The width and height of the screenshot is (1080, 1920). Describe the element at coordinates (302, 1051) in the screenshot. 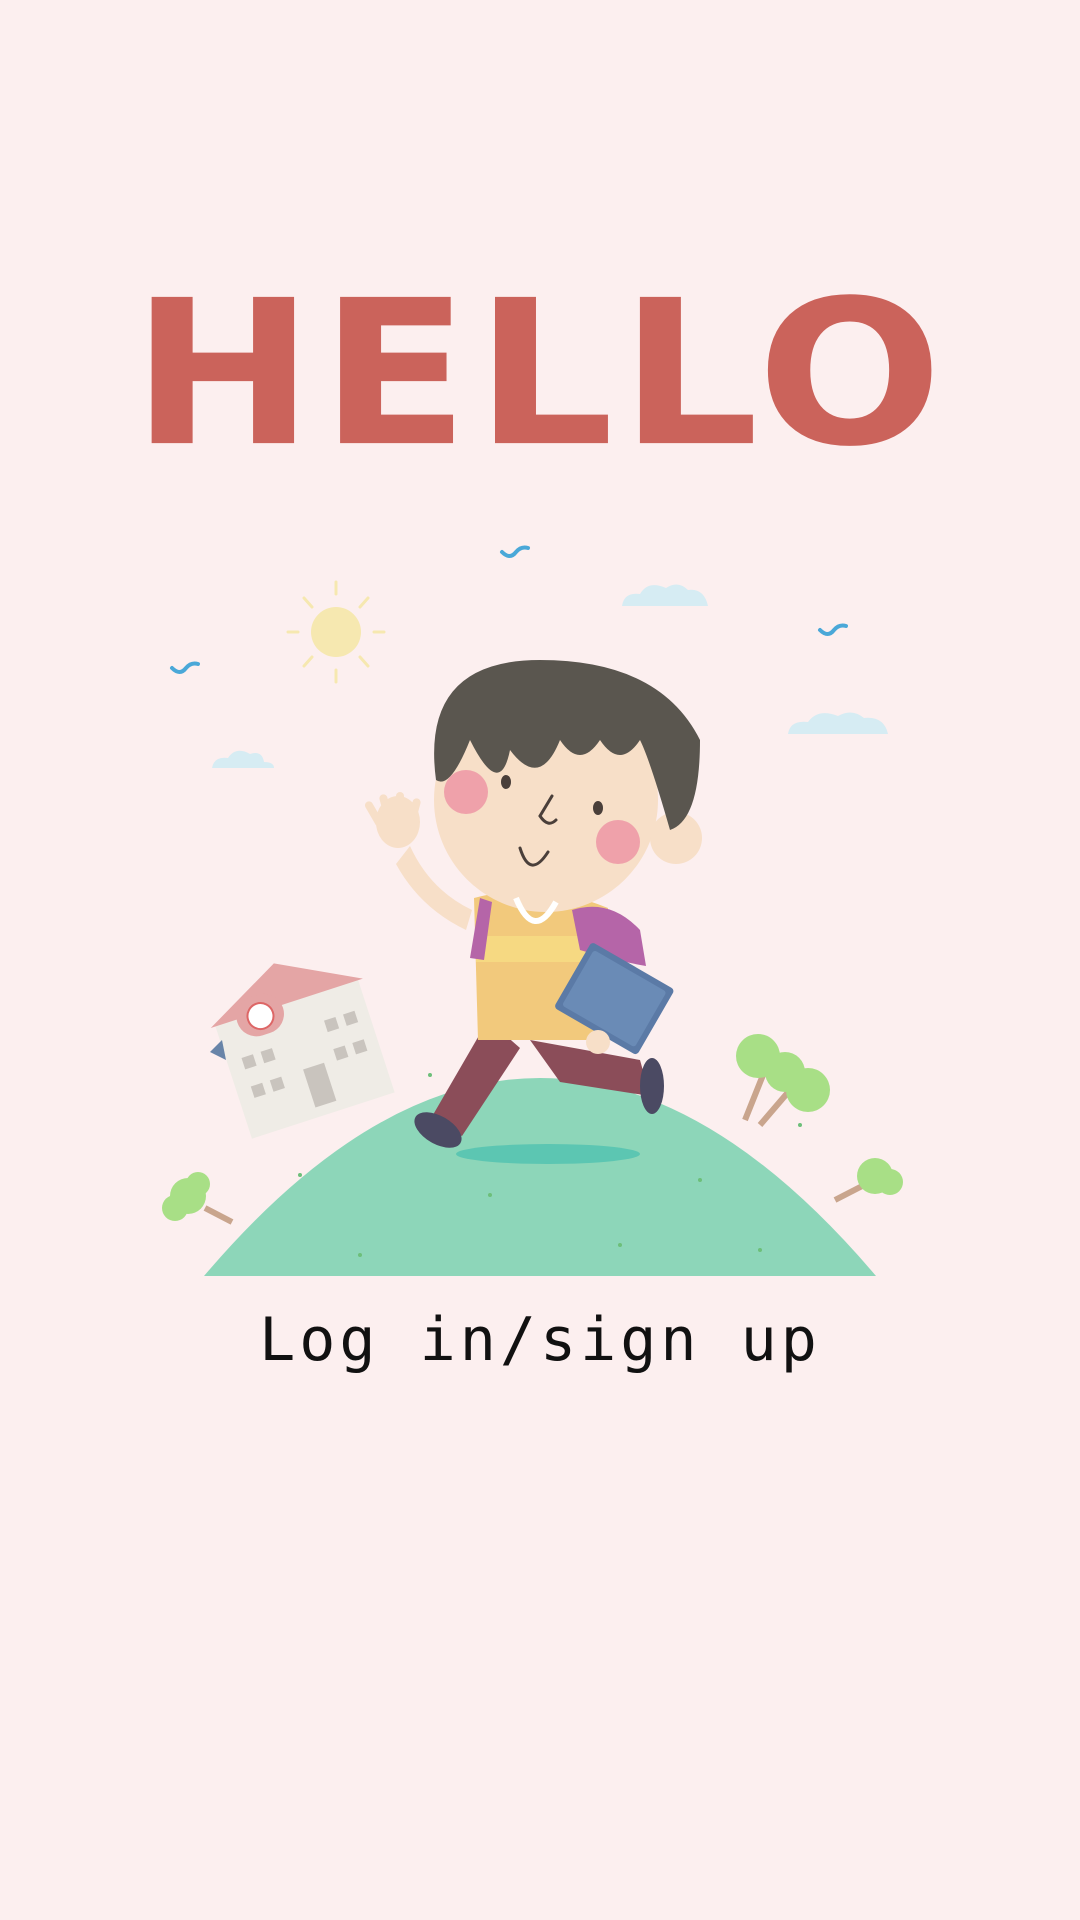

I see `school-building-icon` at that location.